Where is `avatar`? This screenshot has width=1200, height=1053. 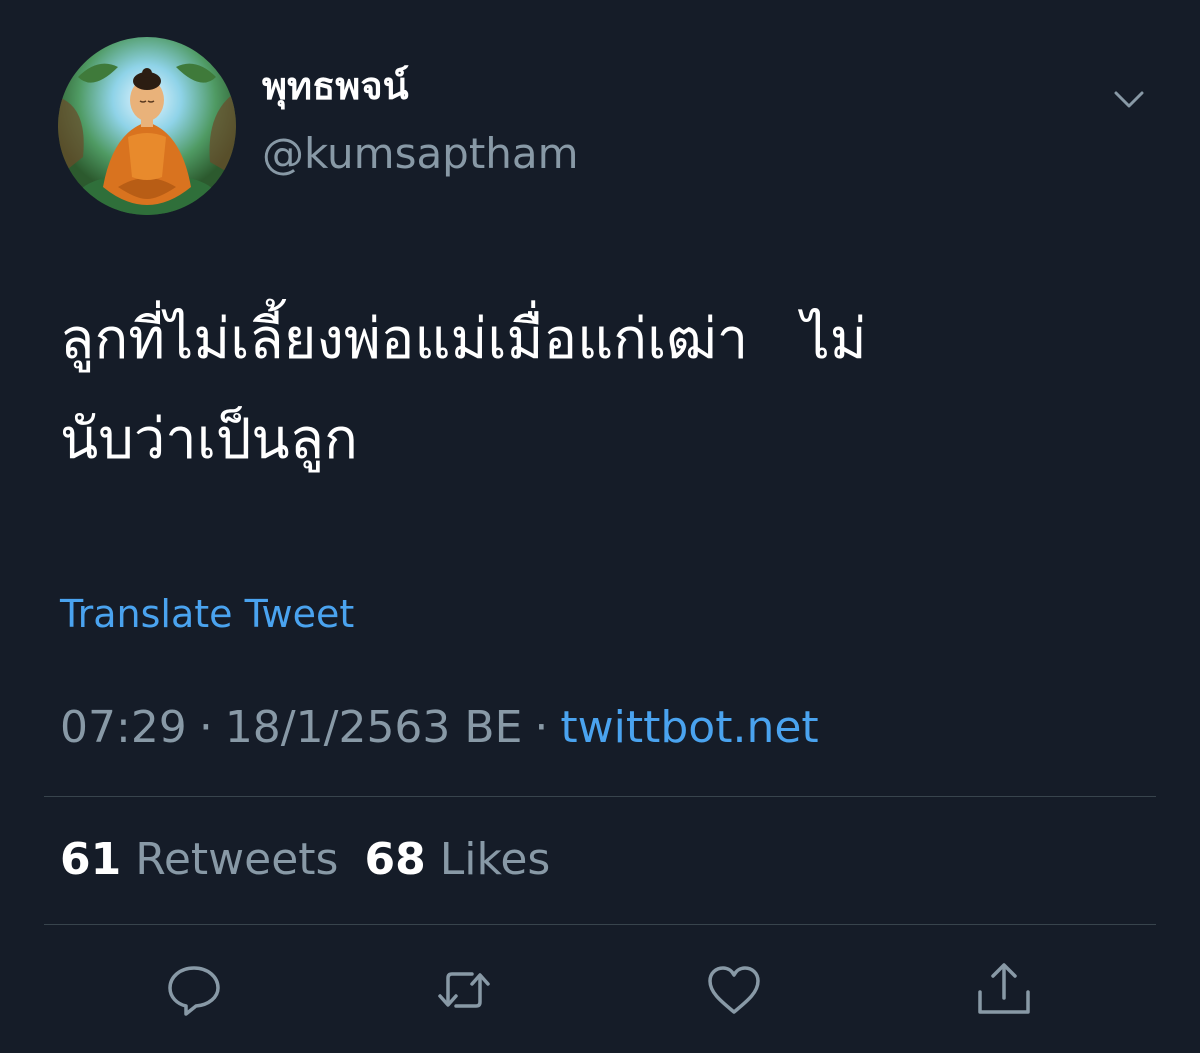
avatar is located at coordinates (147, 126).